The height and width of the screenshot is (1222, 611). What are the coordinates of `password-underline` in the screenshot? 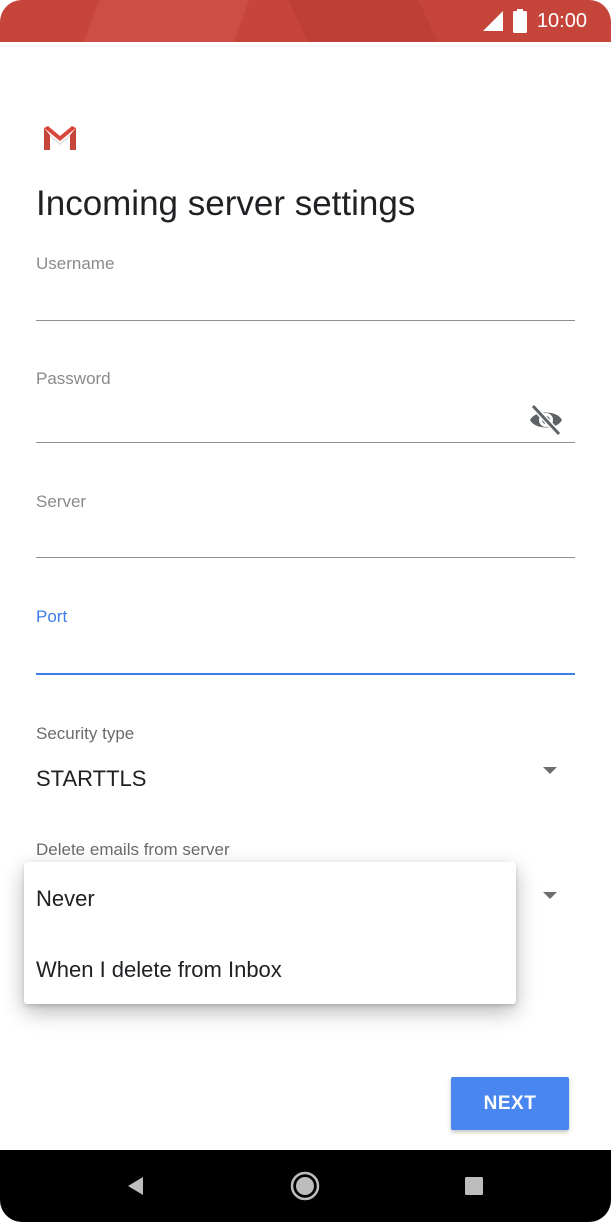 It's located at (305, 442).